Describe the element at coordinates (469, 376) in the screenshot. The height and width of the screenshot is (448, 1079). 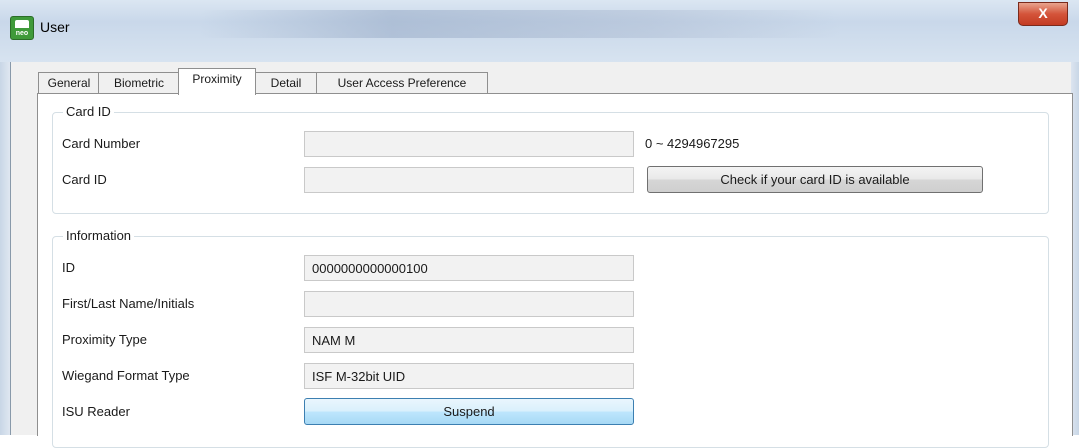
I see `wiegand-format-field: ISF M-32bit UID` at that location.